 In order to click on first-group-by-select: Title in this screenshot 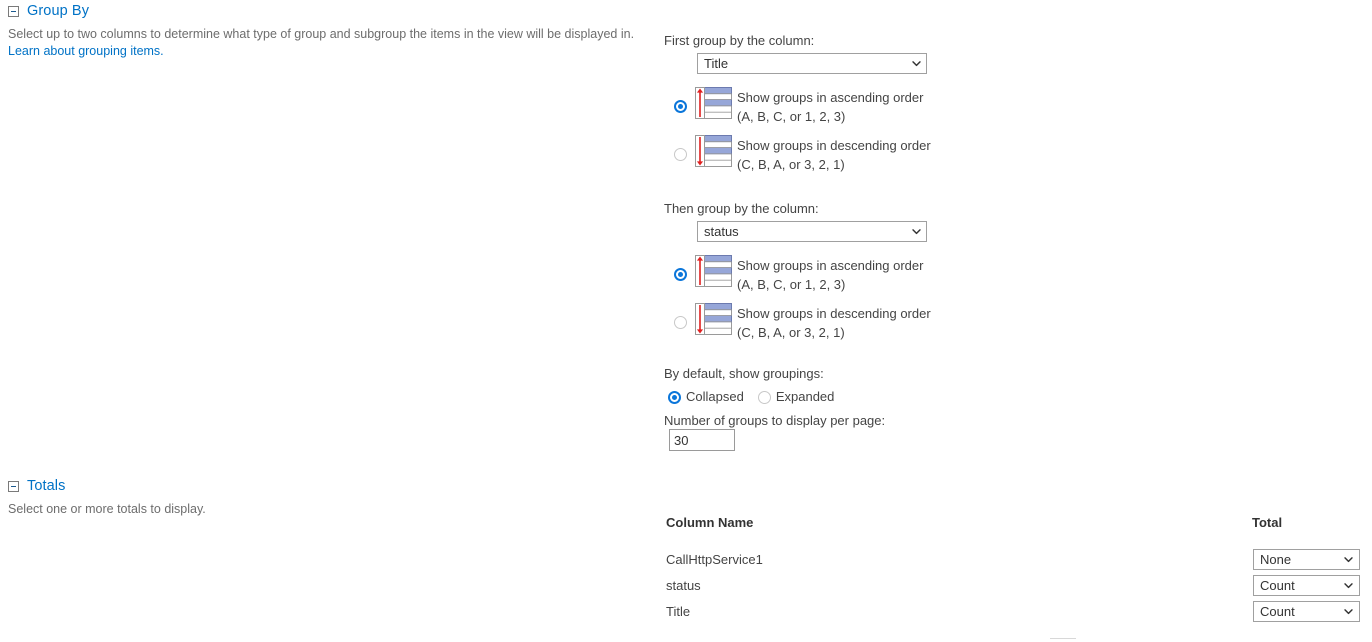, I will do `click(812, 63)`.